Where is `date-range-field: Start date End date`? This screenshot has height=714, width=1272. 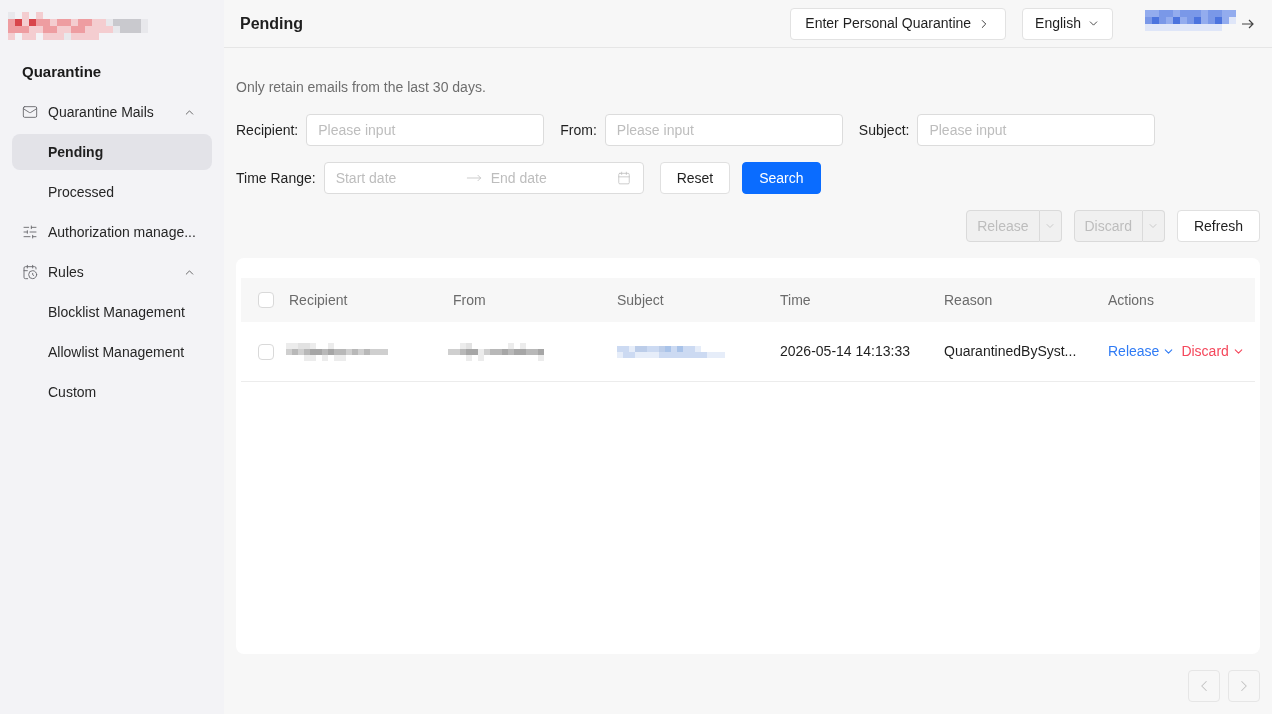 date-range-field: Start date End date is located at coordinates (483, 178).